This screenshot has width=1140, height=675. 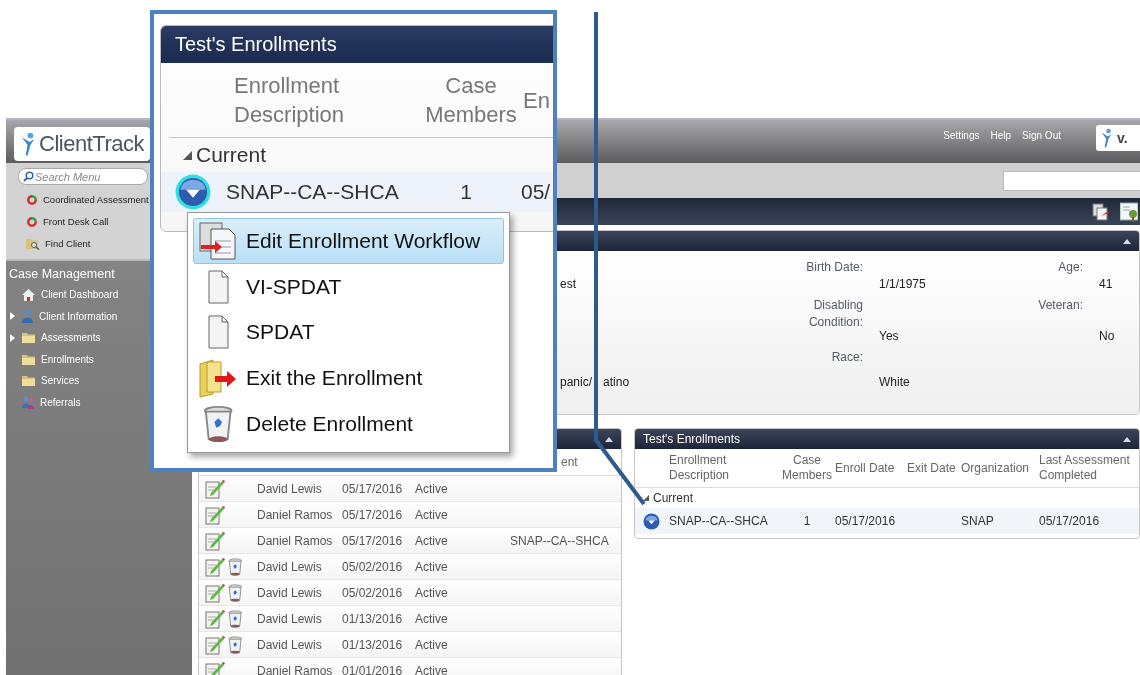 What do you see at coordinates (1129, 211) in the screenshot?
I see `tree-chart-icon` at bounding box center [1129, 211].